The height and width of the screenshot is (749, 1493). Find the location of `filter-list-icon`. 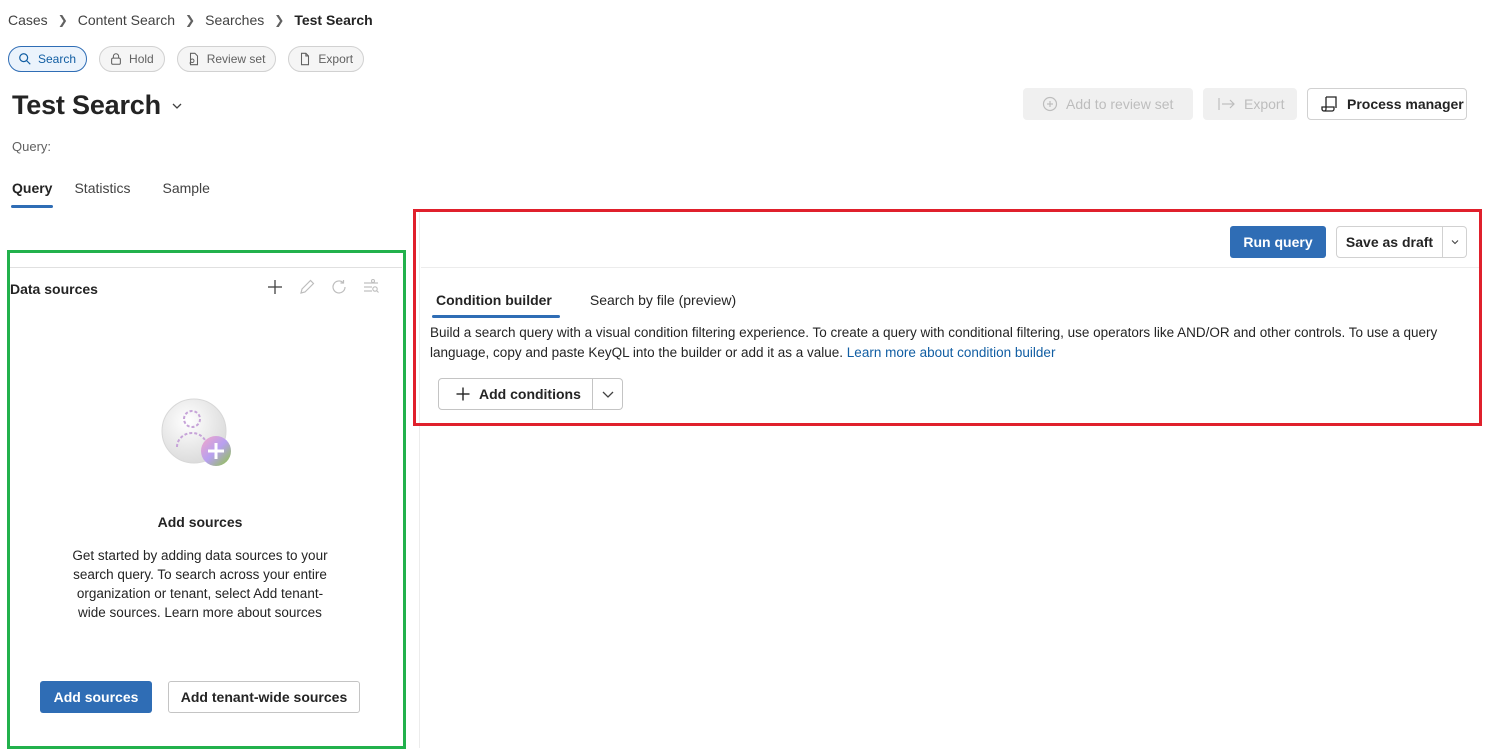

filter-list-icon is located at coordinates (371, 287).